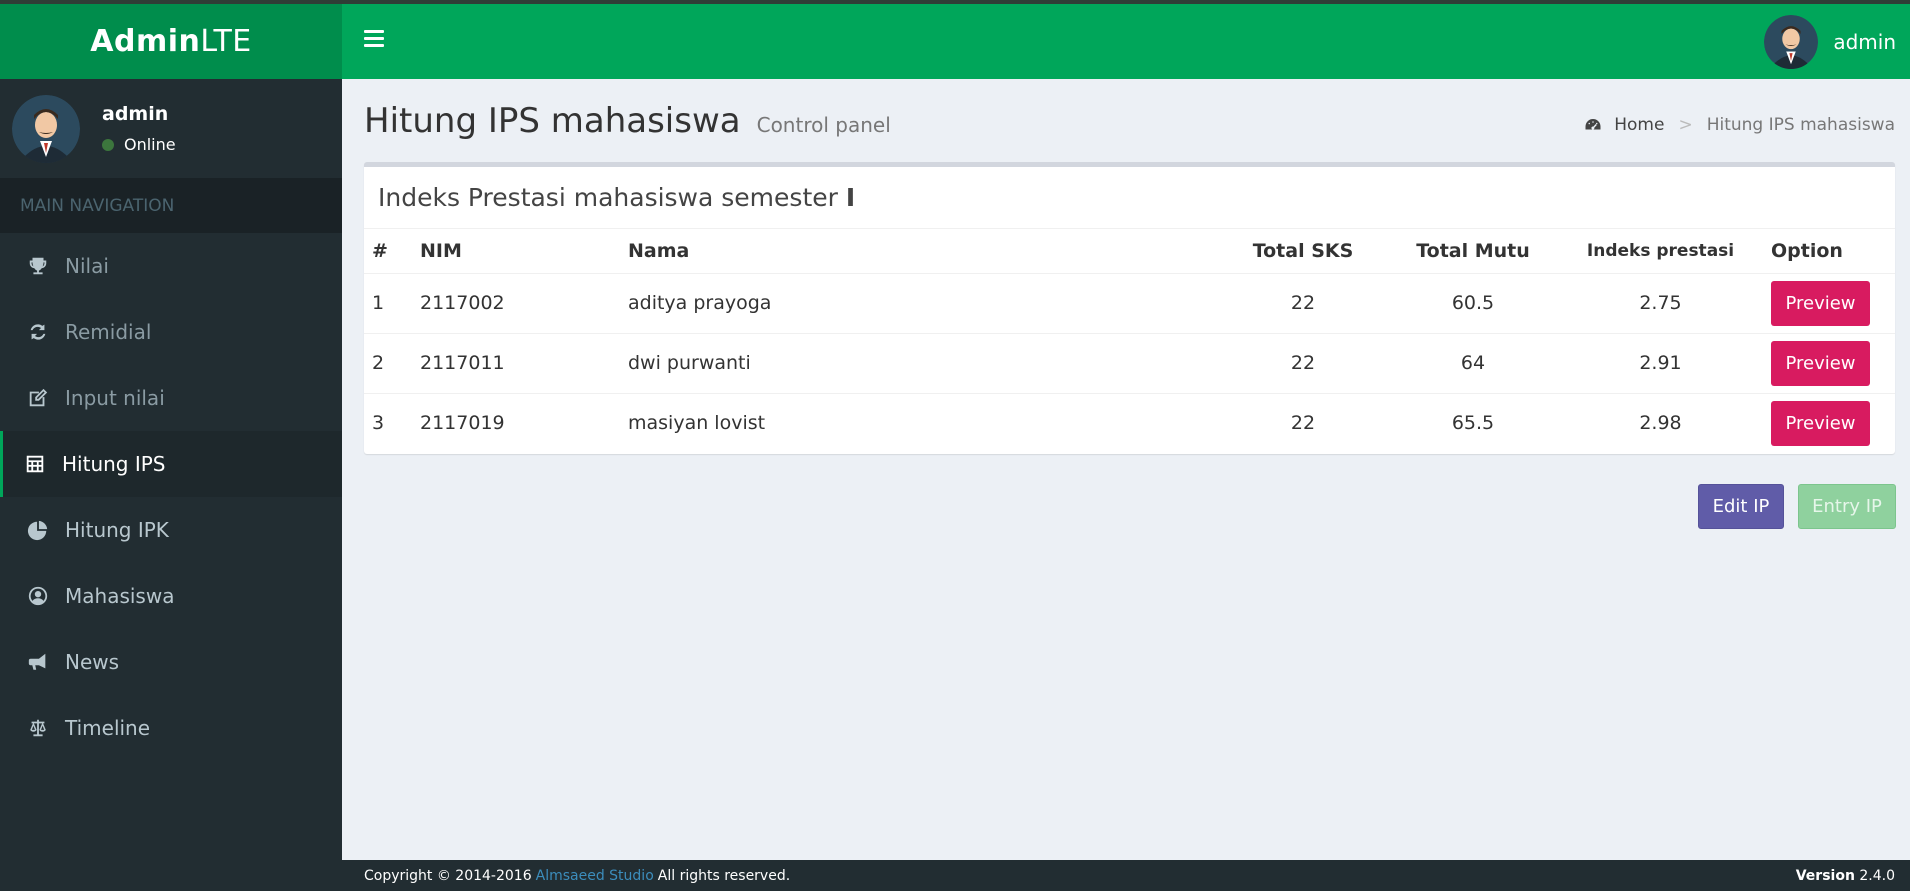  What do you see at coordinates (171, 662) in the screenshot?
I see `sidebar-item-news: News` at bounding box center [171, 662].